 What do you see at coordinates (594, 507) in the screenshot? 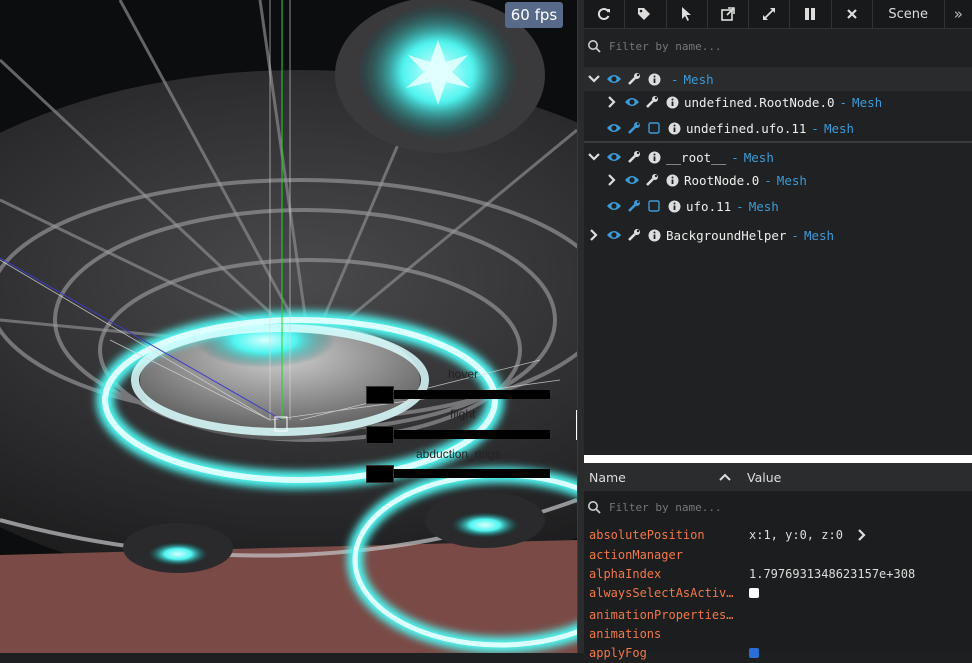
I see `search-icon` at bounding box center [594, 507].